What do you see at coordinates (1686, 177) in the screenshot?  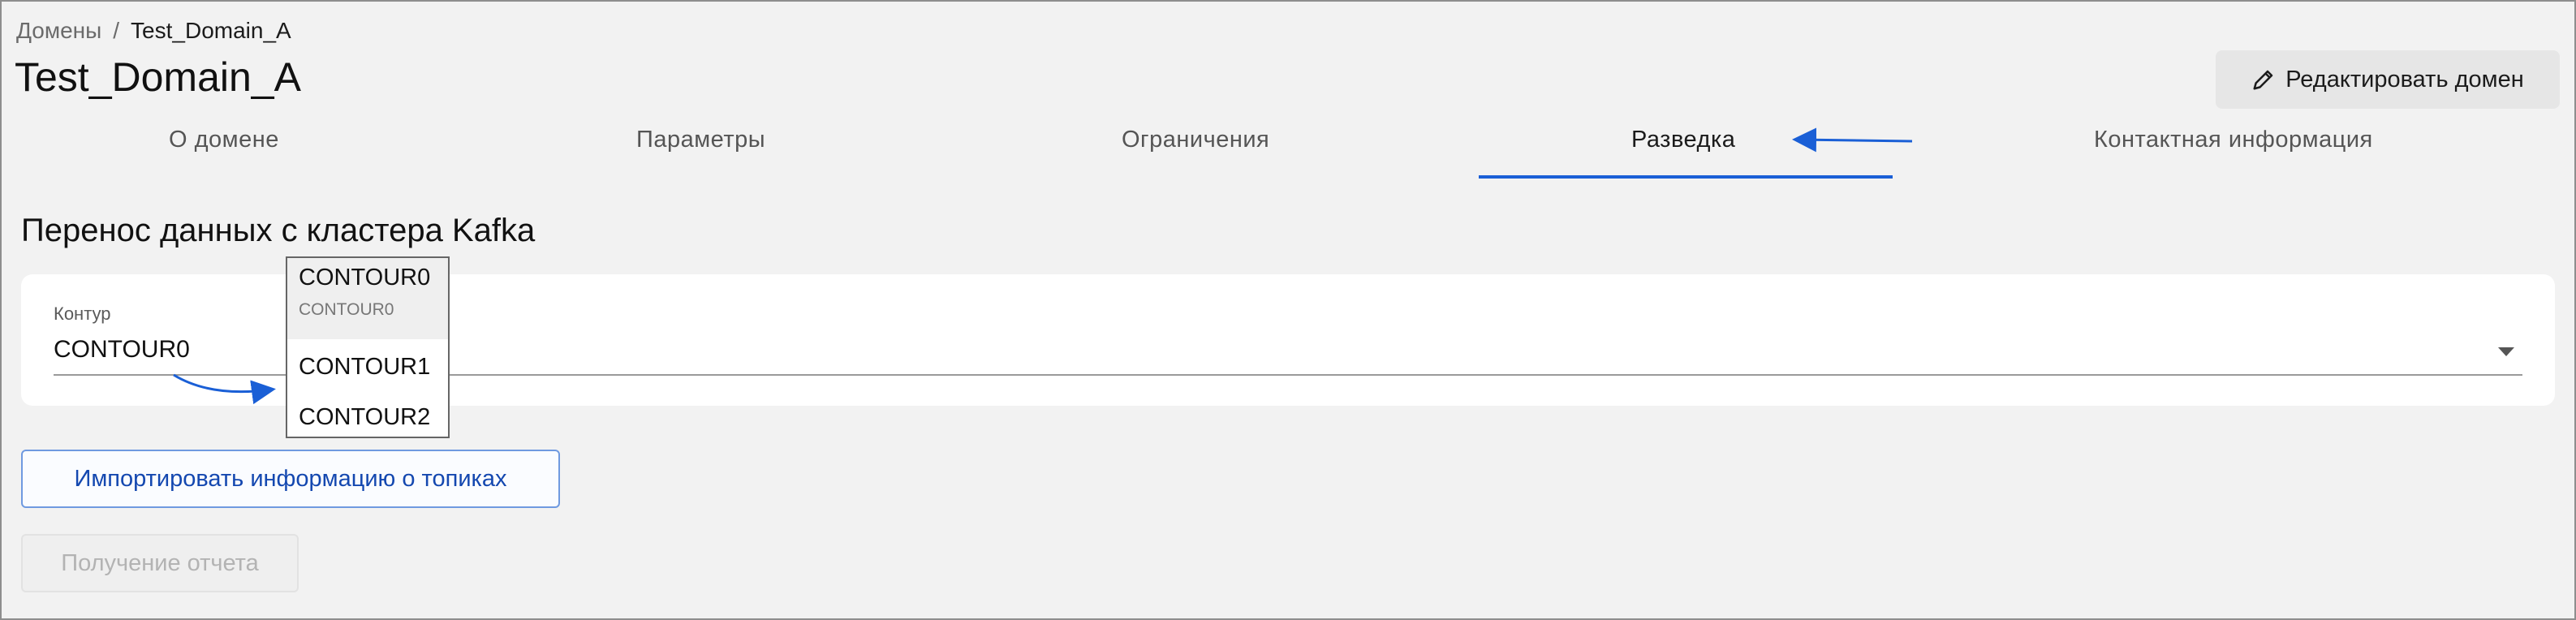 I see `active-tab-indicator` at bounding box center [1686, 177].